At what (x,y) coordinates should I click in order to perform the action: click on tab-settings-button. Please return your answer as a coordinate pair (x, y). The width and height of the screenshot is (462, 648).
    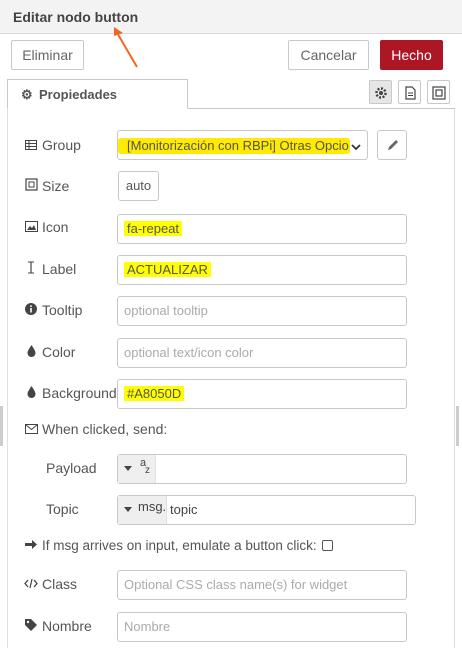
    Looking at the image, I should click on (380, 92).